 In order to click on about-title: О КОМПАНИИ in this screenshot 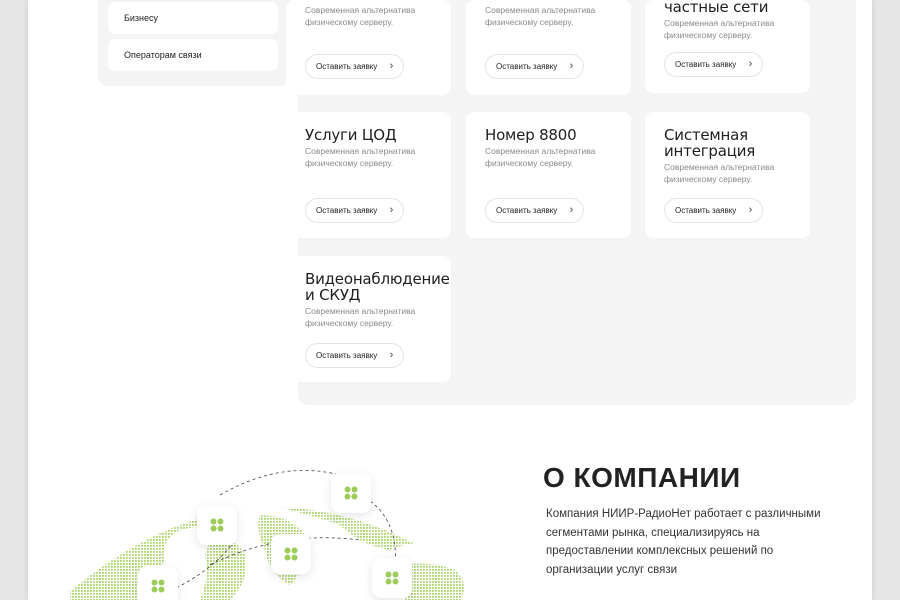, I will do `click(642, 477)`.